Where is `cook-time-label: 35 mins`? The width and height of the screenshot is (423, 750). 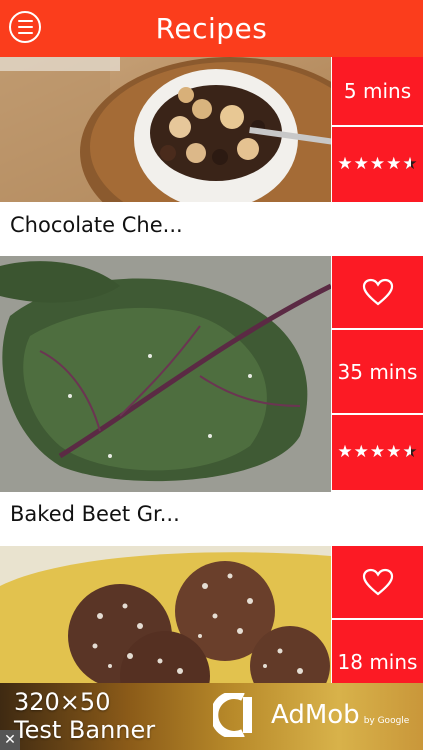 cook-time-label: 35 mins is located at coordinates (377, 371).